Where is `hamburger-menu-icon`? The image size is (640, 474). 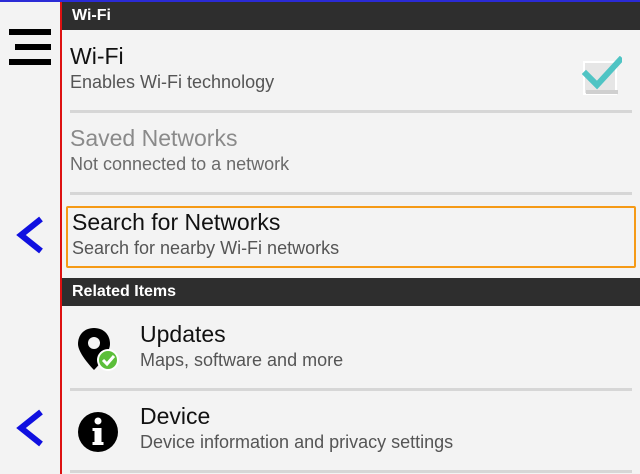
hamburger-menu-icon is located at coordinates (30, 47).